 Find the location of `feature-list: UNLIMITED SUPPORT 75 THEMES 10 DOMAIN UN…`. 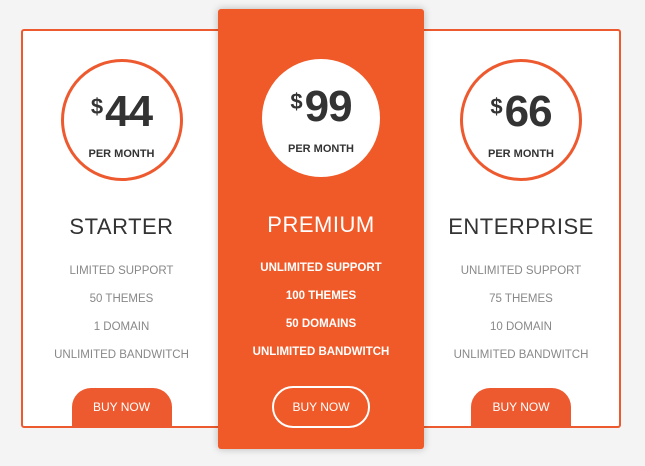

feature-list: UNLIMITED SUPPORT 75 THEMES 10 DOMAIN UN… is located at coordinates (521, 319).